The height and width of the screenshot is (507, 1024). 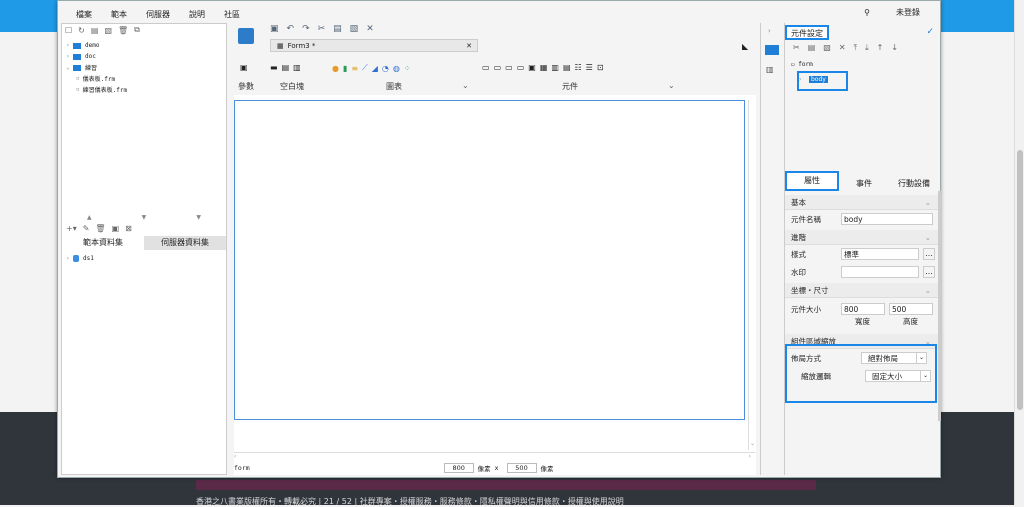 I want to click on pin-icon: ◣, so click(x=745, y=46).